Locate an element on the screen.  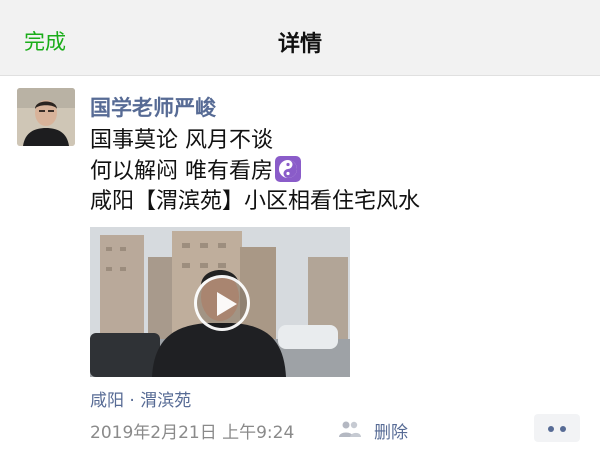
post-line-with-emoji: 何以解闷 唯有看房 is located at coordinates (335, 171).